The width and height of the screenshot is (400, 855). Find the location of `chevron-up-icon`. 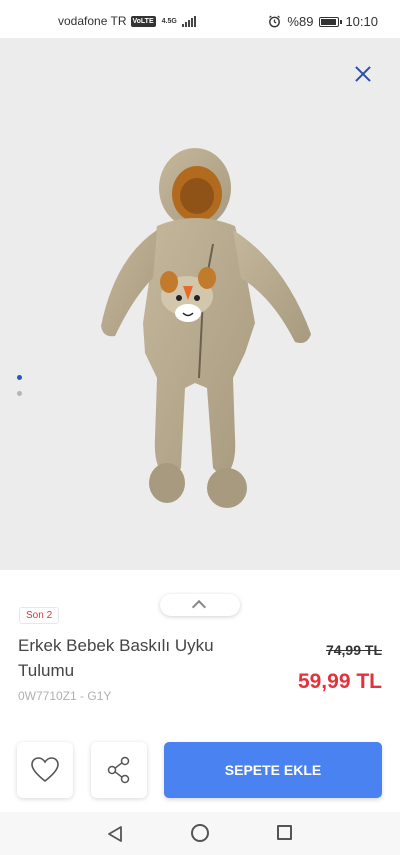

chevron-up-icon is located at coordinates (199, 607).